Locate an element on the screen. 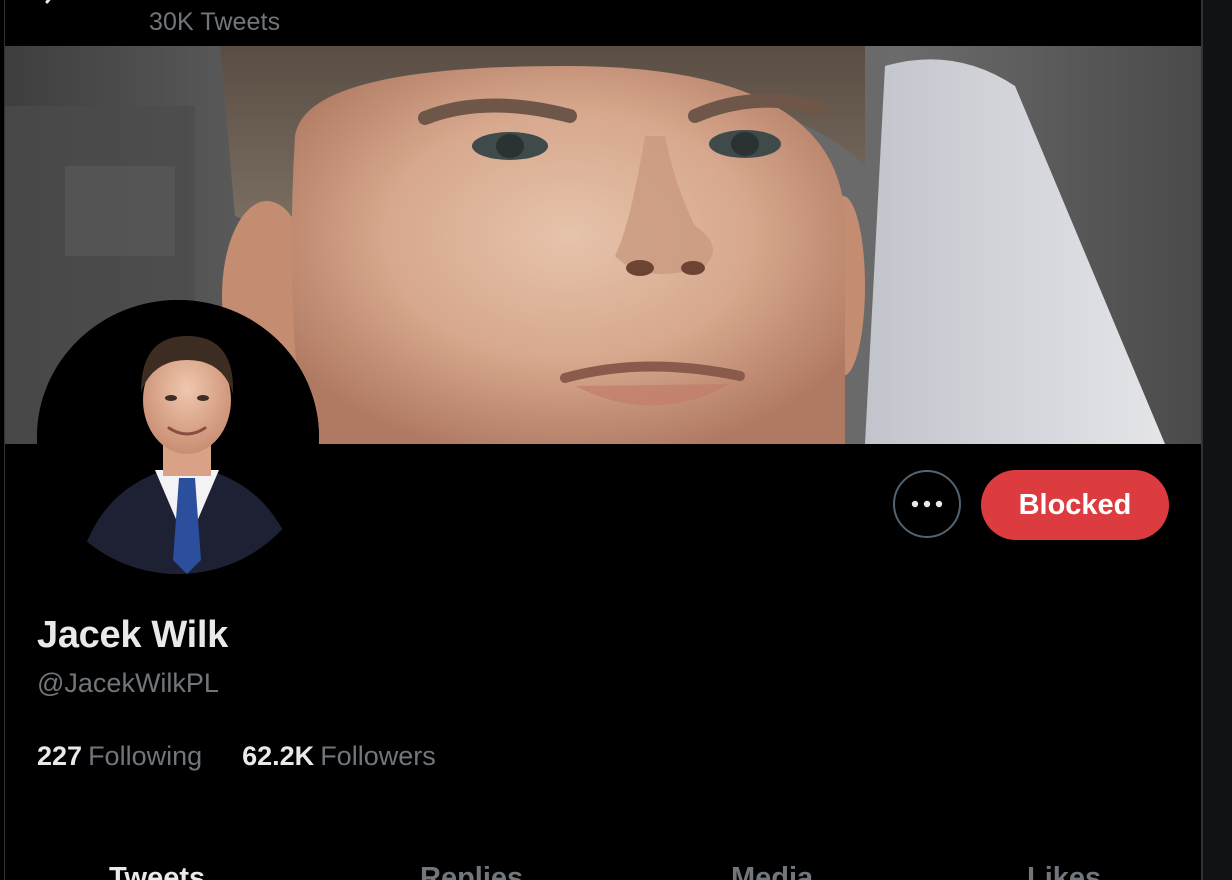 The height and width of the screenshot is (880, 1232). following-link: 227 Following is located at coordinates (119, 756).